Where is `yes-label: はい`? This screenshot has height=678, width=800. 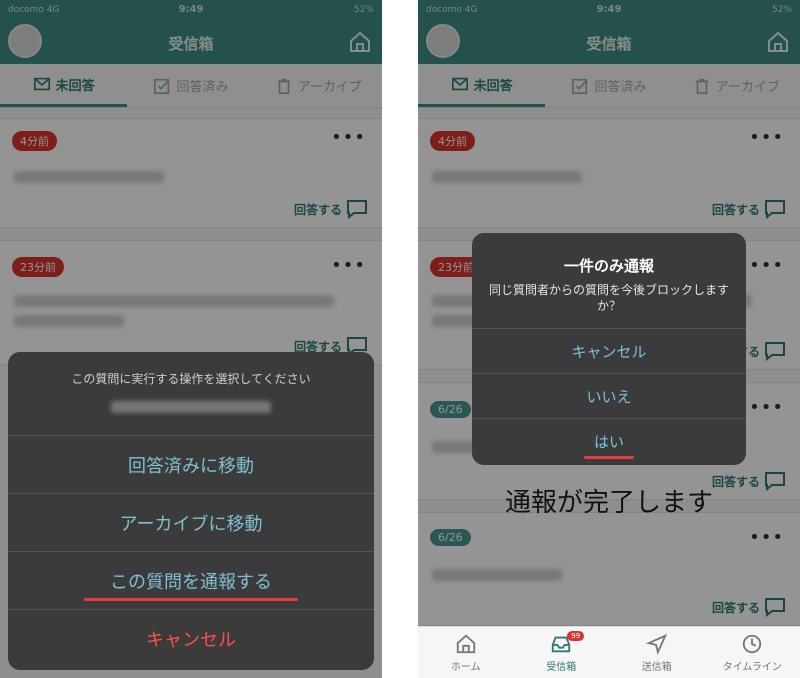
yes-label: はい is located at coordinates (608, 442).